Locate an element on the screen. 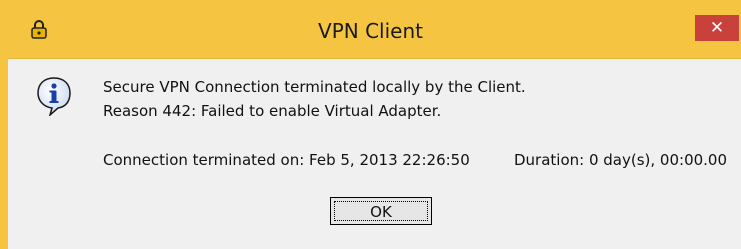  info-icon is located at coordinates (54, 96).